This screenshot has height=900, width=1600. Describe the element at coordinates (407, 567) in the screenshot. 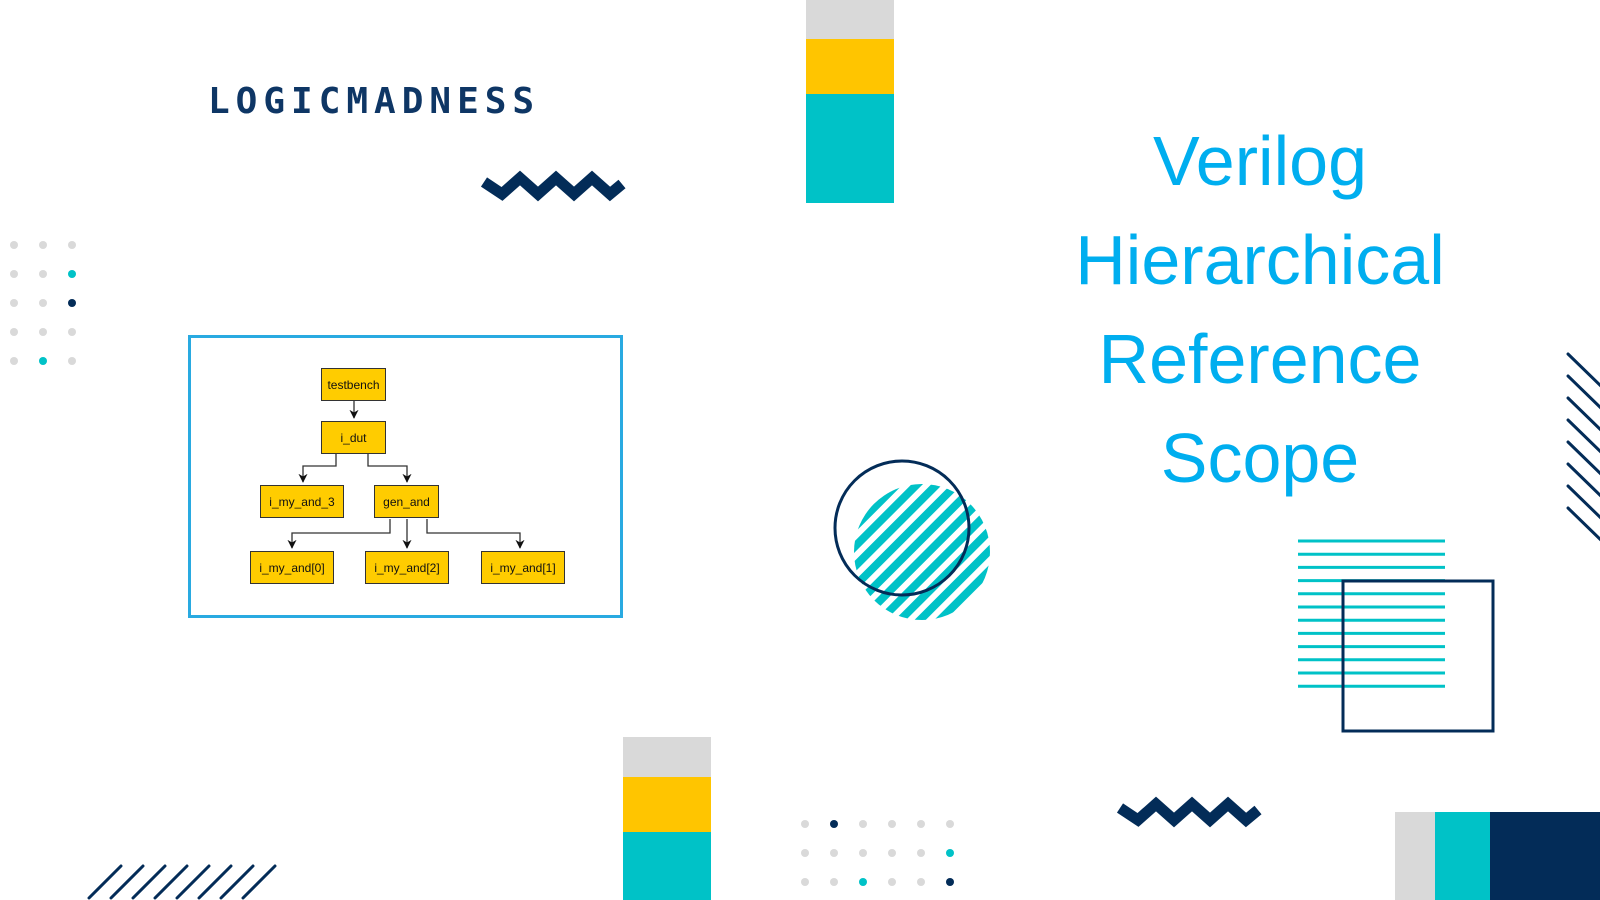

I see `node-i_my_and_2: i_my_and[2]` at that location.